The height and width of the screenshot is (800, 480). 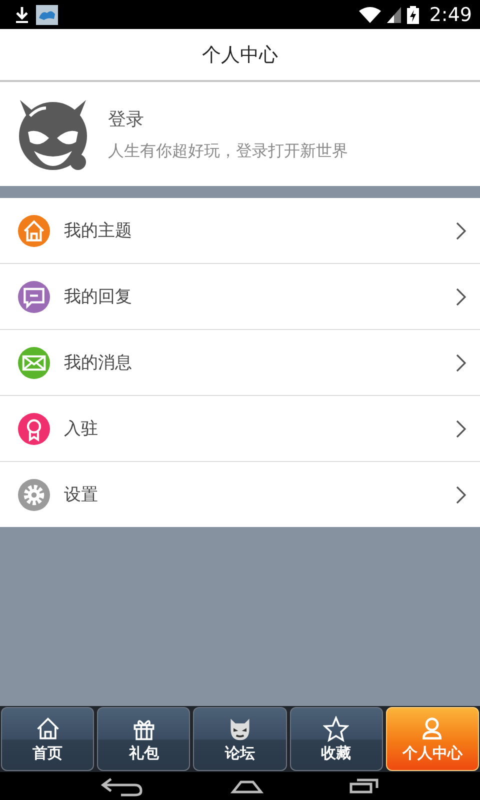 I want to click on profile-tagline: 人生有你超好玩，登录打开新世界, so click(x=228, y=151).